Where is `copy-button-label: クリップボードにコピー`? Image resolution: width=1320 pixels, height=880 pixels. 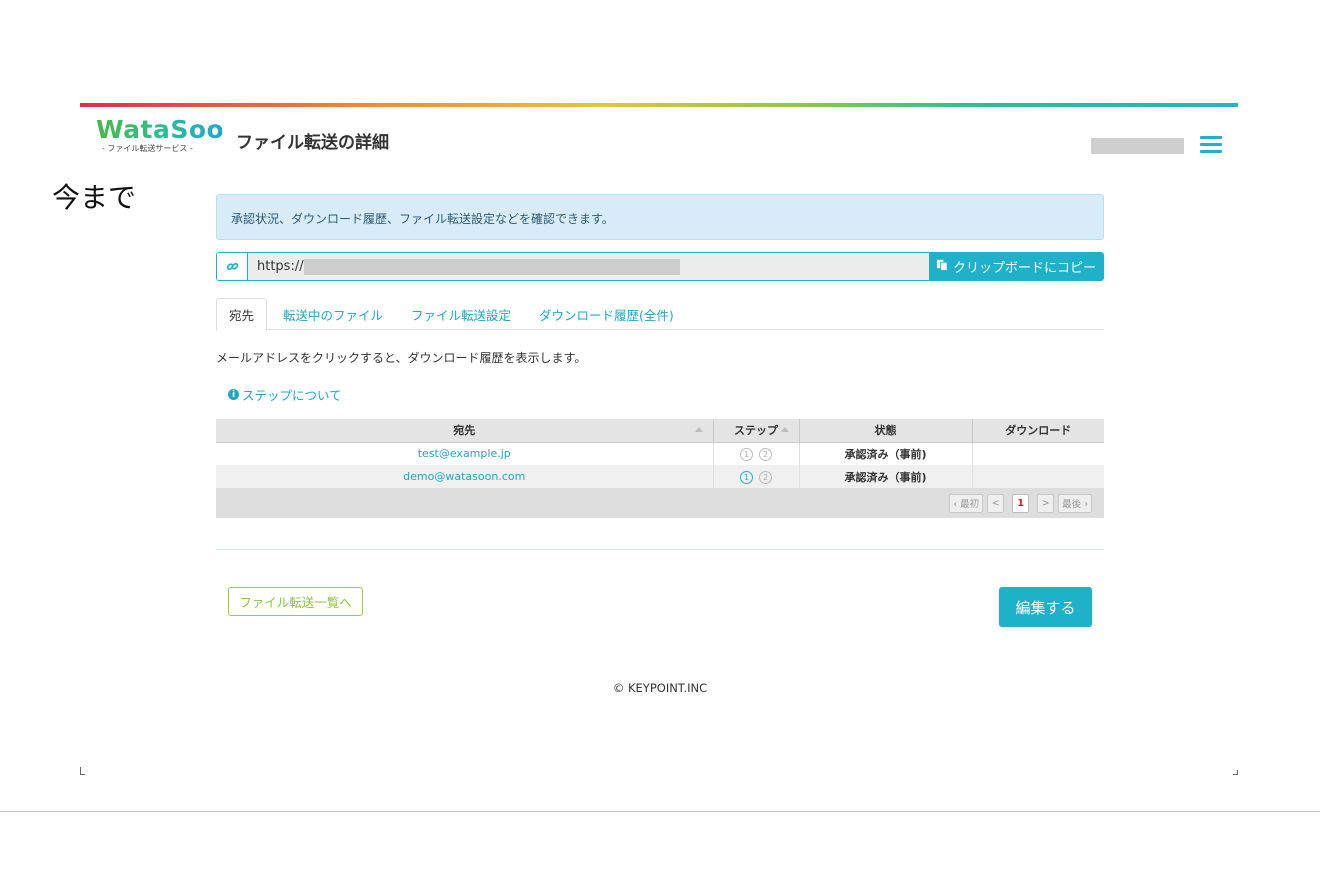 copy-button-label: クリップボードにコピー is located at coordinates (1024, 268).